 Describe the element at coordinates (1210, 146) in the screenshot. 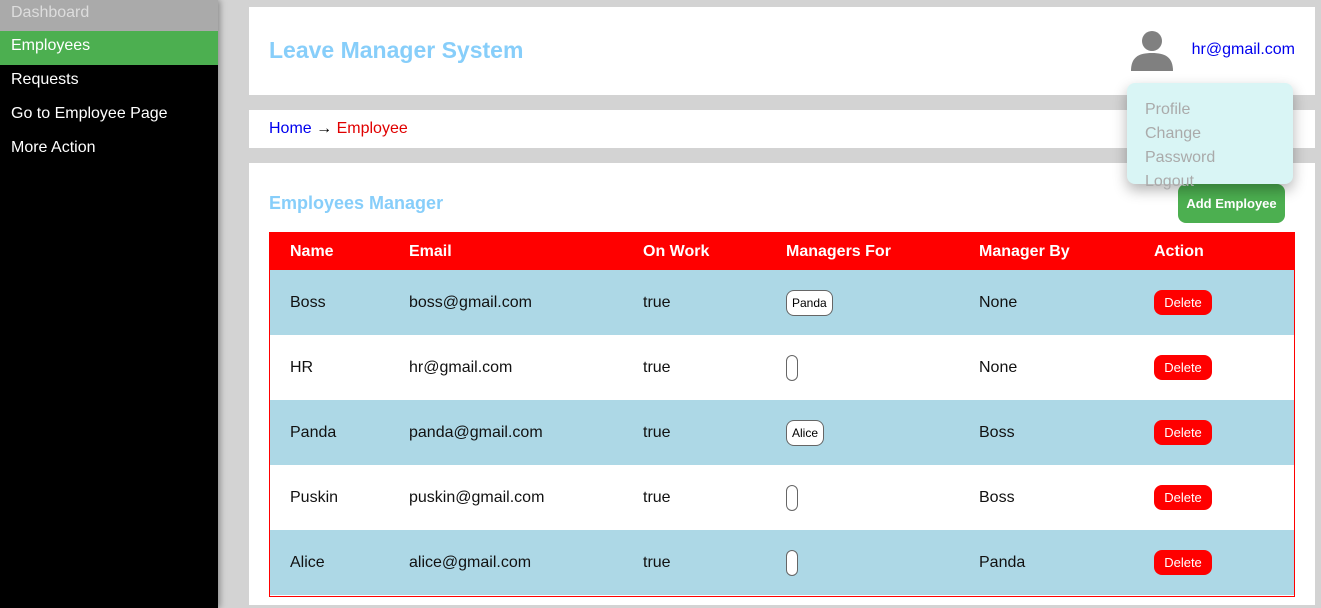

I see `menu-item-change-password: Change Password` at that location.